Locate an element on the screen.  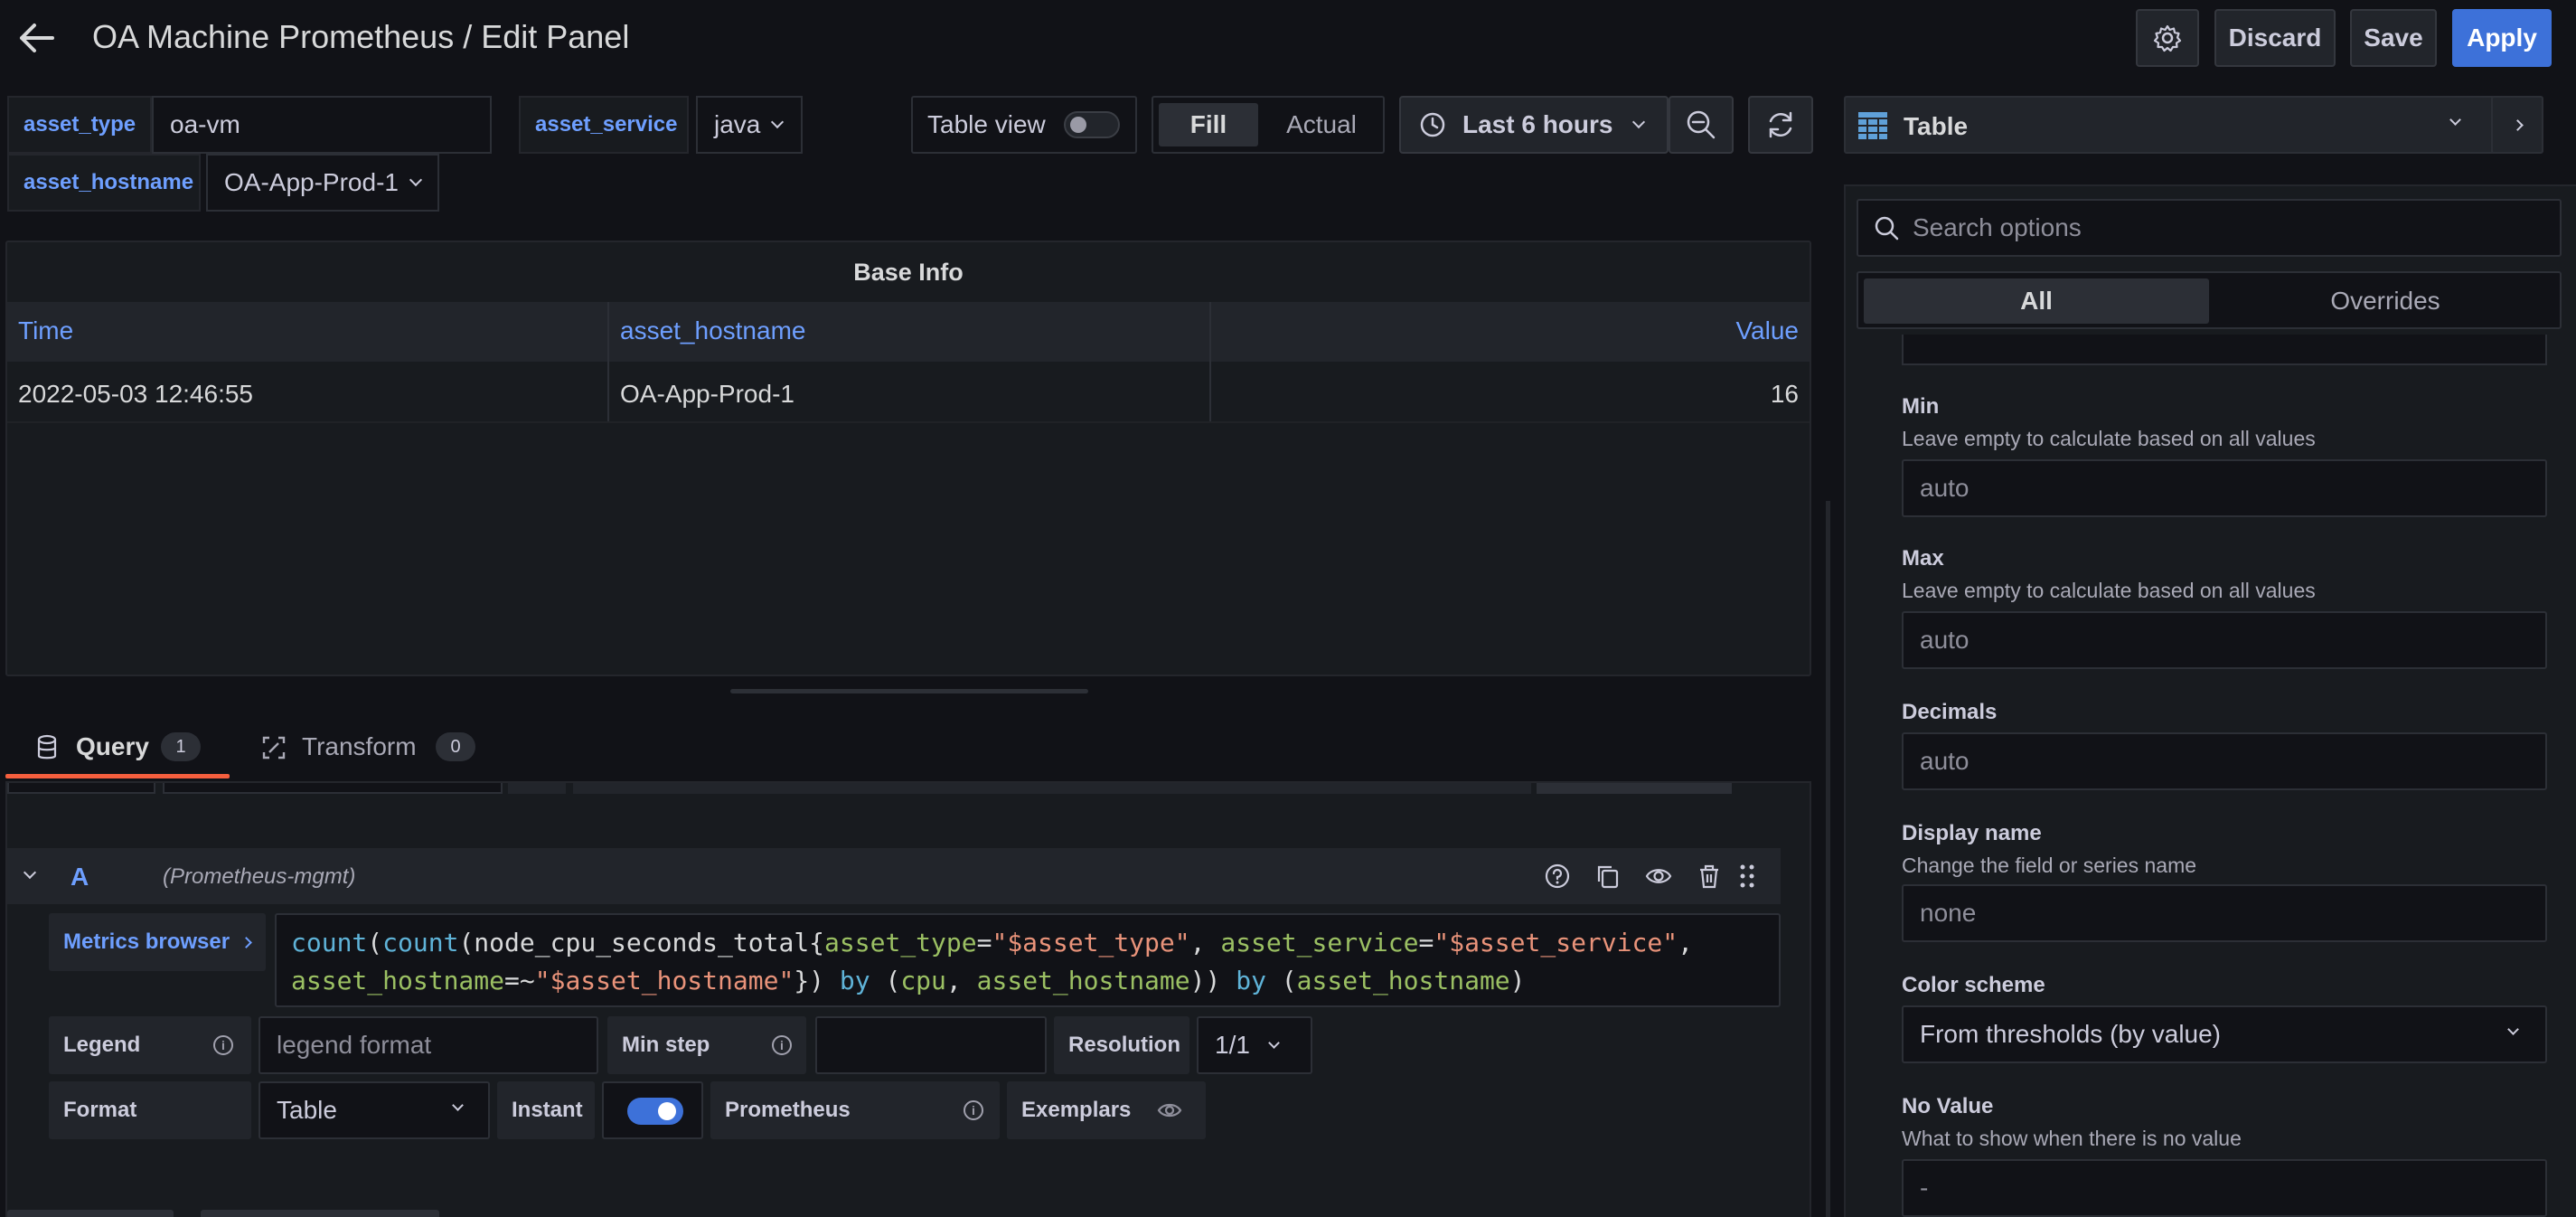
time-picker: Last 6 hours is located at coordinates (1534, 125).